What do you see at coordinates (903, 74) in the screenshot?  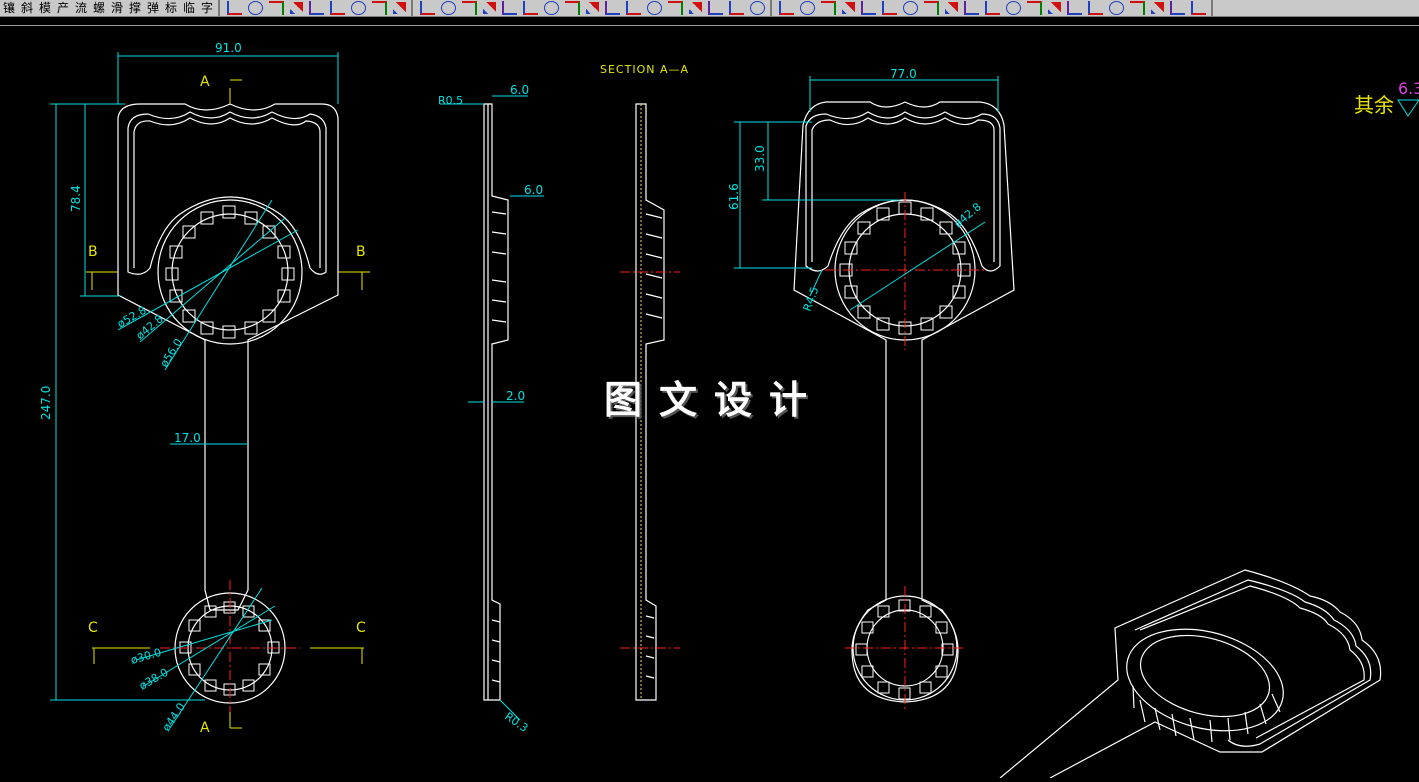 I see `back-dim-width: 77.0` at bounding box center [903, 74].